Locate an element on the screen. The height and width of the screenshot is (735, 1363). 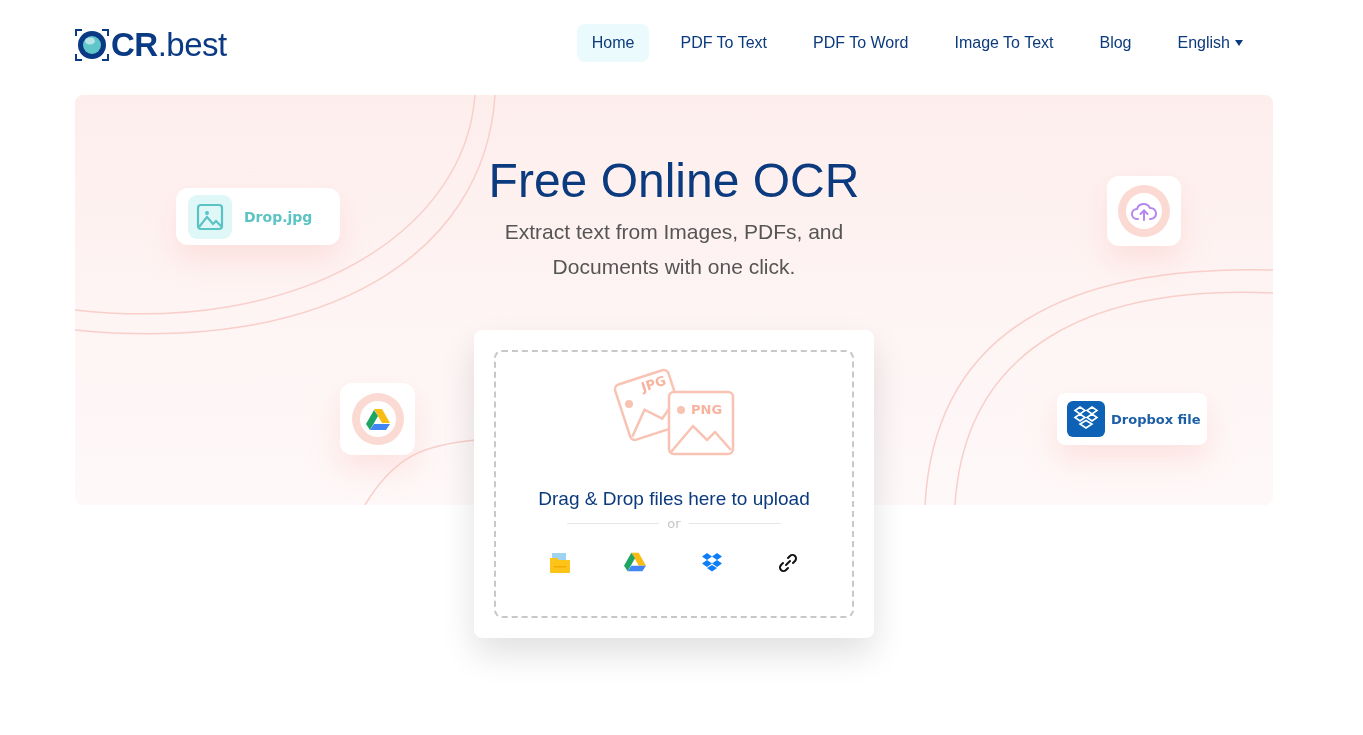
dropbox-icon is located at coordinates (1086, 419).